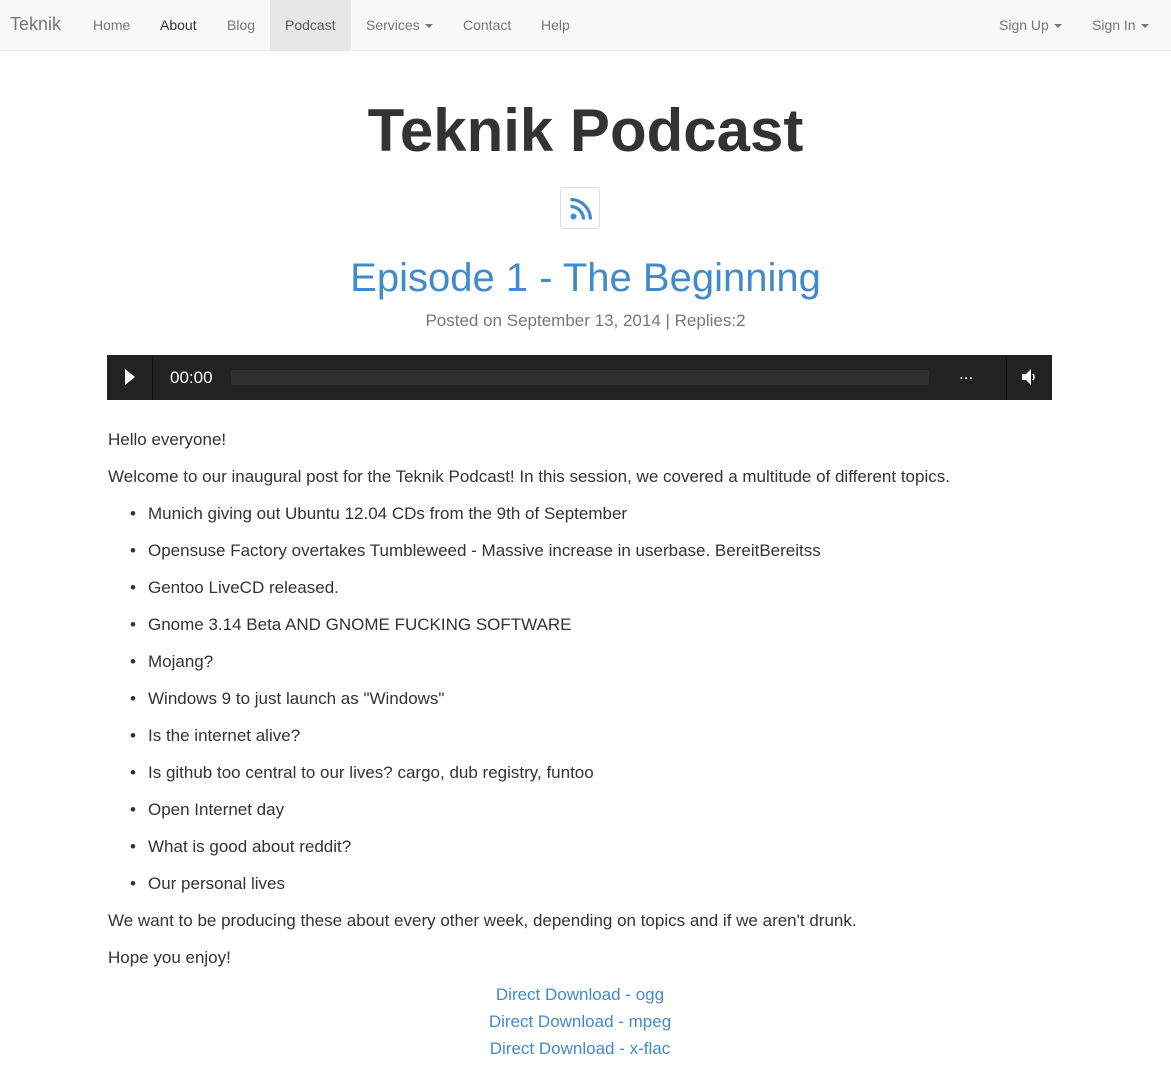  What do you see at coordinates (250, 846) in the screenshot?
I see `list-item-text: What is good about reddit?` at bounding box center [250, 846].